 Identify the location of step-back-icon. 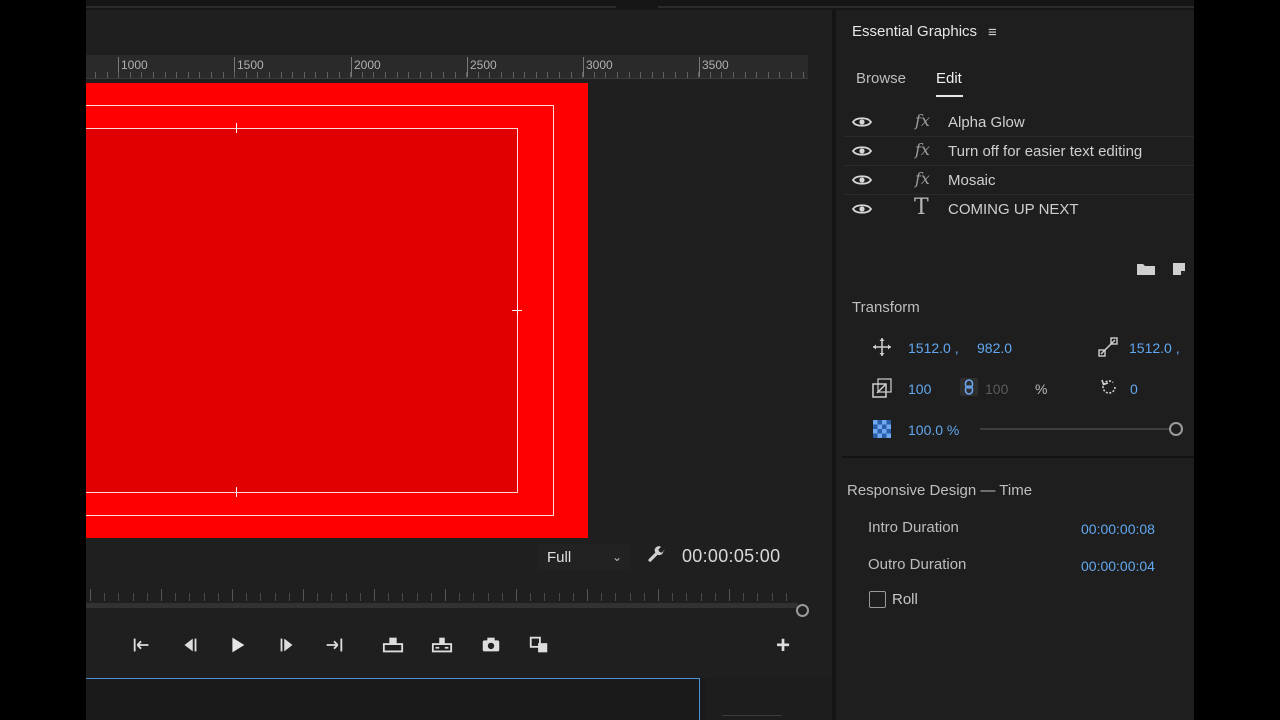
(190, 645).